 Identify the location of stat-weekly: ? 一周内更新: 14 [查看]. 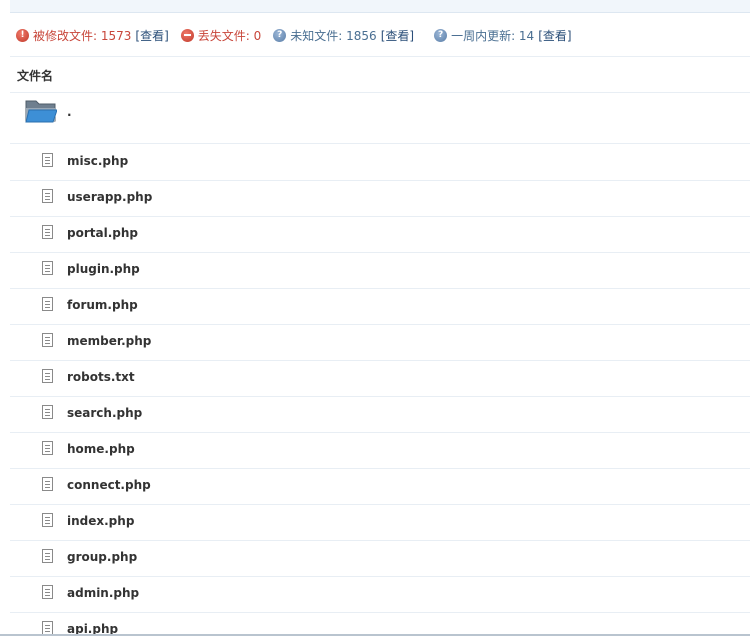
(503, 35).